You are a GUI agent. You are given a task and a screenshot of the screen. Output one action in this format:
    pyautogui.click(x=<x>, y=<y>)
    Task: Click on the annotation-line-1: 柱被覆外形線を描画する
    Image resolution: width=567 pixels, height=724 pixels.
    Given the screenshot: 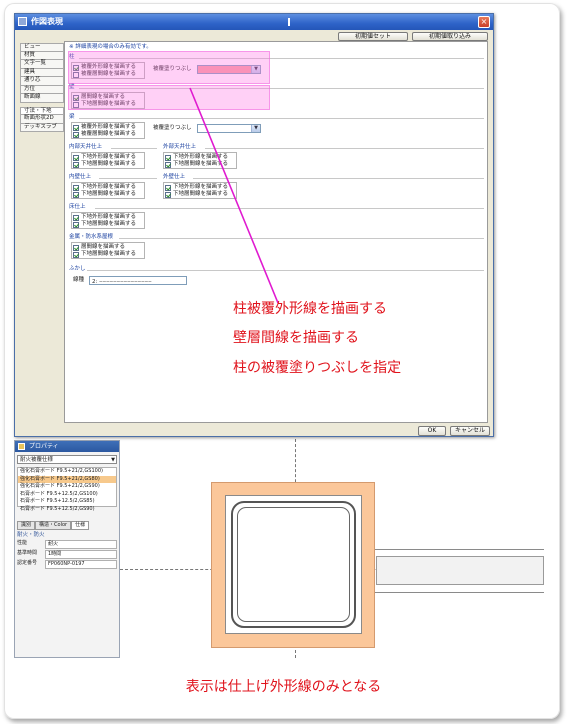 What is the action you would take?
    pyautogui.click(x=310, y=309)
    